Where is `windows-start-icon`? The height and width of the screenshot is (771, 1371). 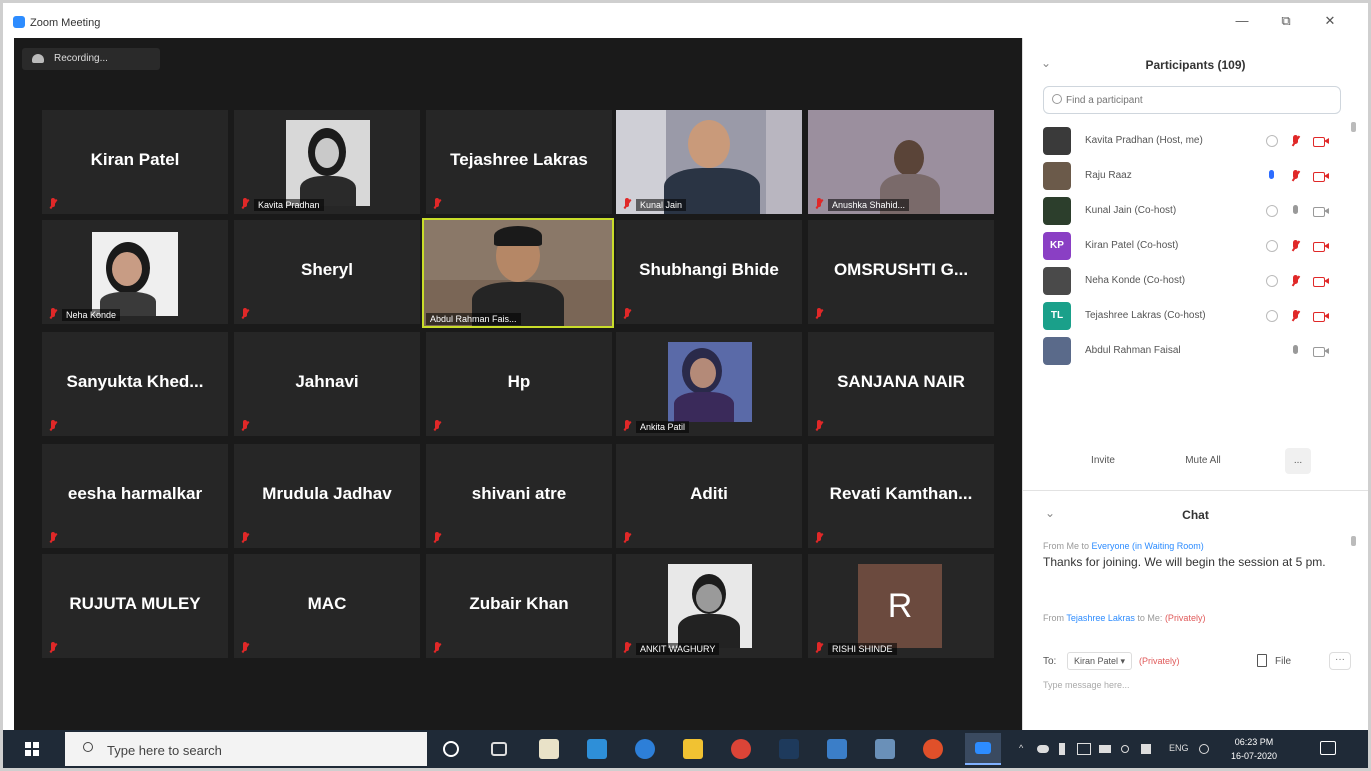 windows-start-icon is located at coordinates (32, 749).